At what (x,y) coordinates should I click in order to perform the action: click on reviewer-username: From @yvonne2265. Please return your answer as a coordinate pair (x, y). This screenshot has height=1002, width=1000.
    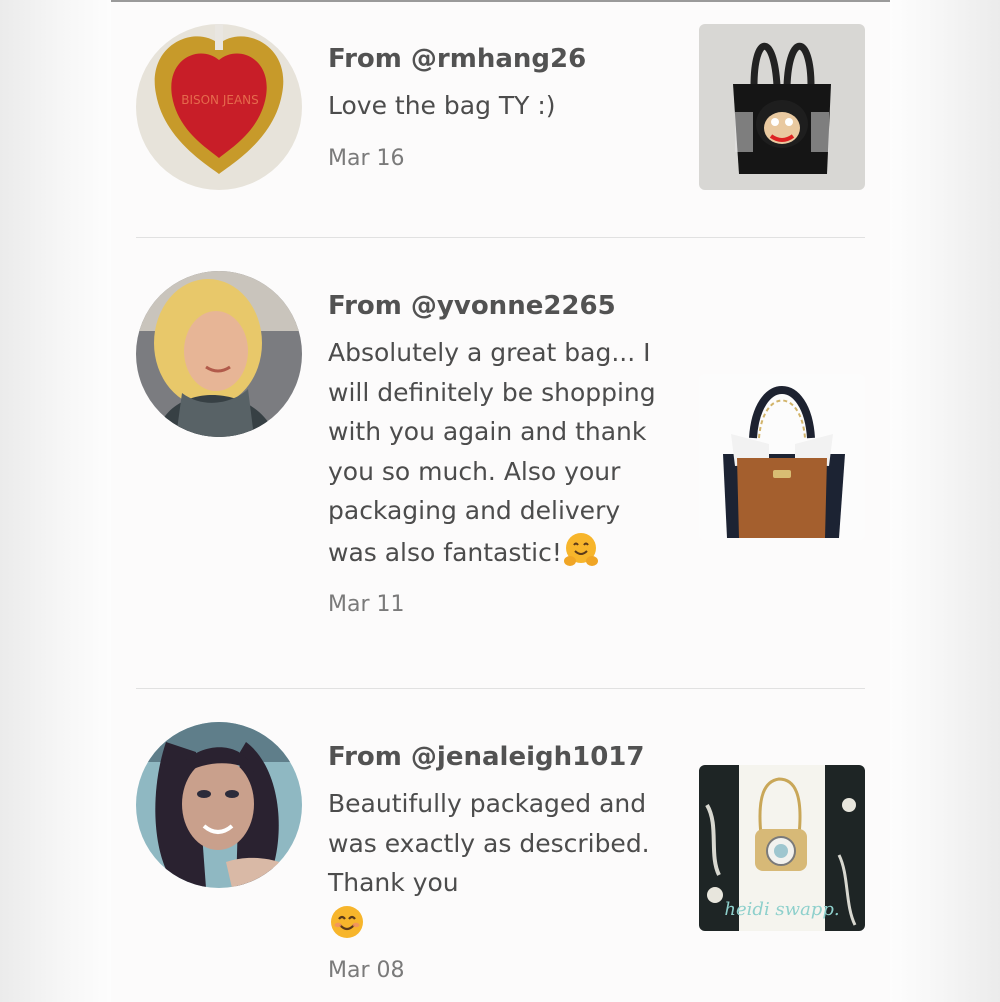
    Looking at the image, I should click on (498, 306).